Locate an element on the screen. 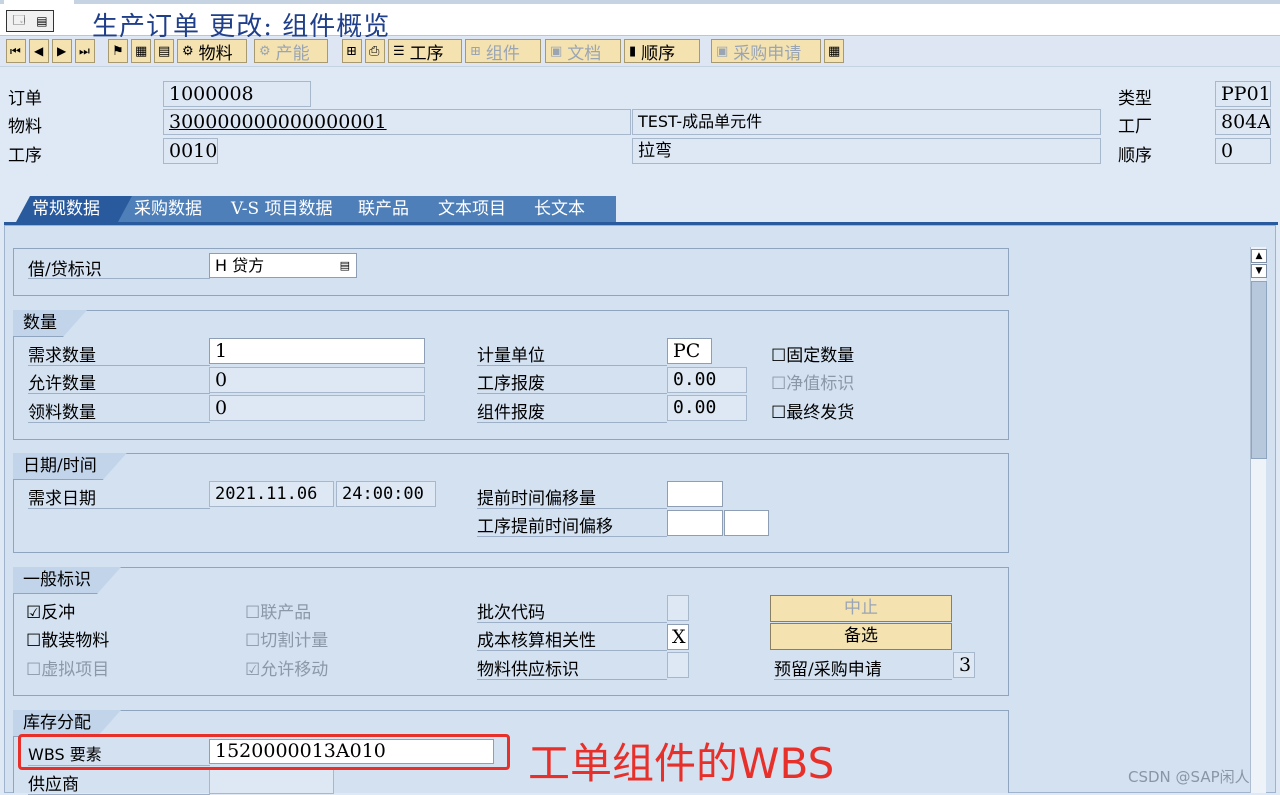  calculator-button: ▤ is located at coordinates (164, 51).